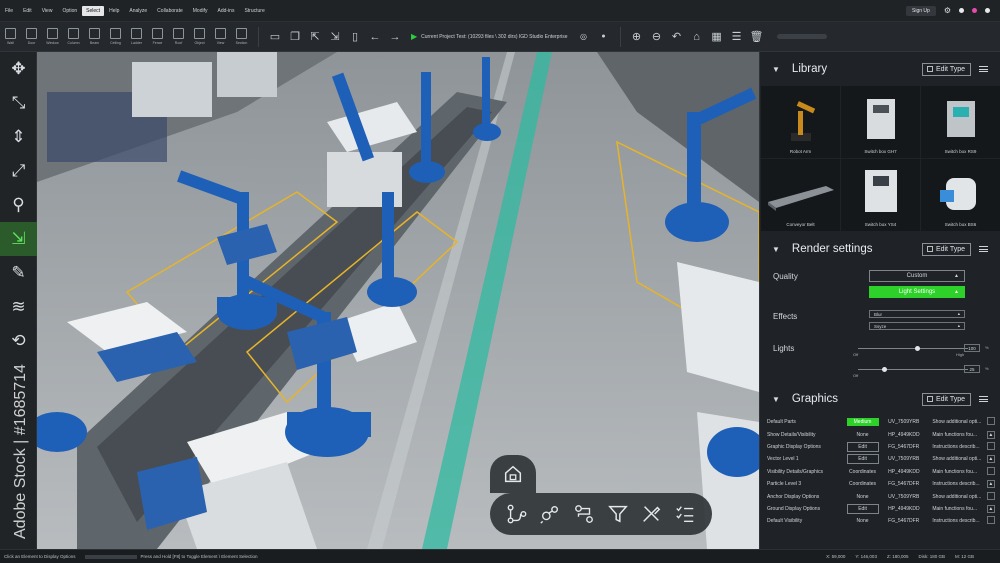 The width and height of the screenshot is (1000, 563). What do you see at coordinates (52, 37) in the screenshot?
I see `tool-window: Window` at bounding box center [52, 37].